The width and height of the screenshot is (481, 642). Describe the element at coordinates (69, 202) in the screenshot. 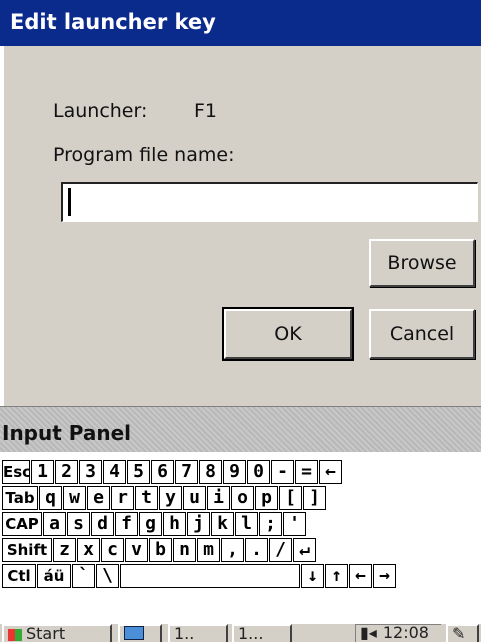

I see `text-caret` at that location.